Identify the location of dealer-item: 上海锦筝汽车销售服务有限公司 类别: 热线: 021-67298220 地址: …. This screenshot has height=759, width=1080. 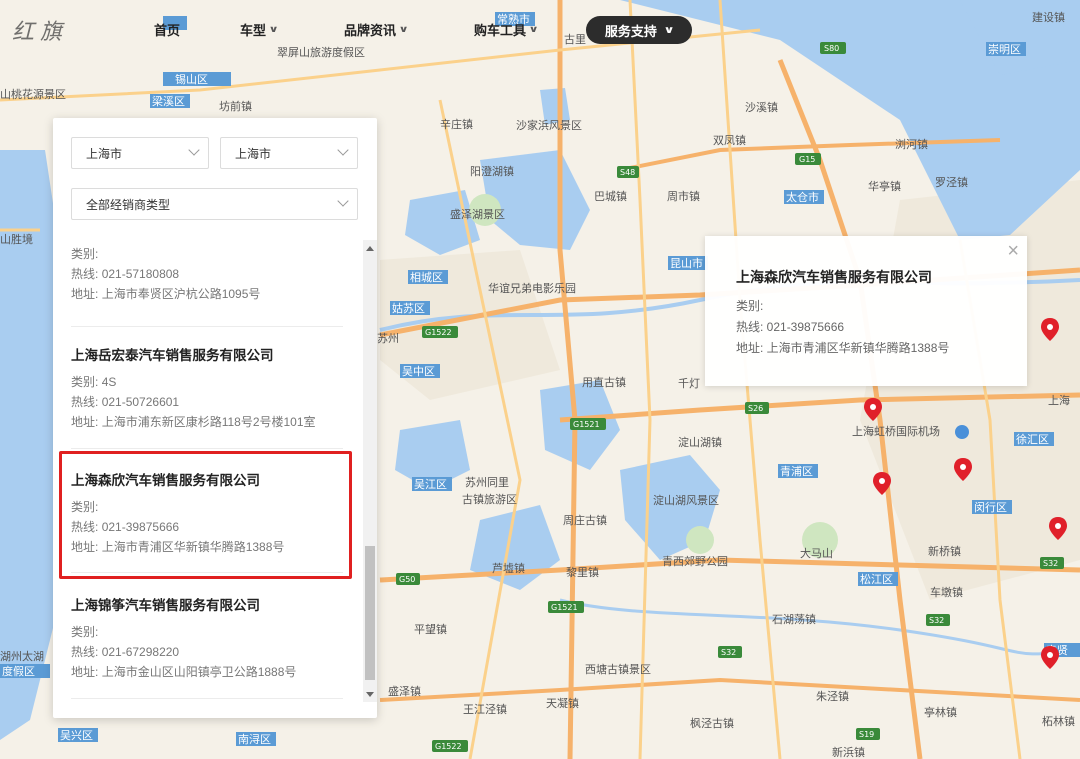
(209, 638).